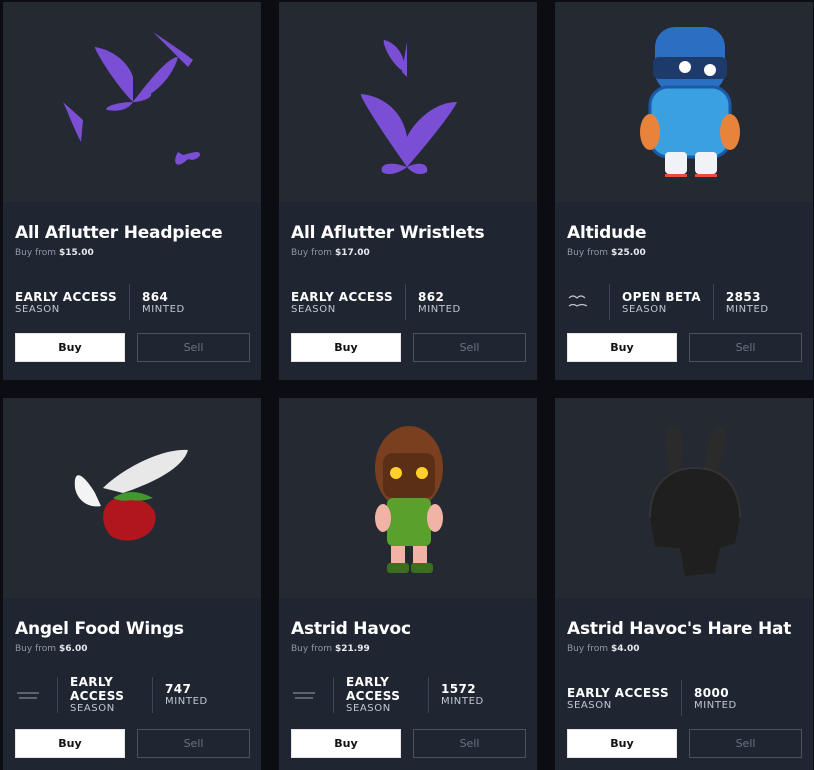  I want to click on hare-hat-image, so click(695, 500).